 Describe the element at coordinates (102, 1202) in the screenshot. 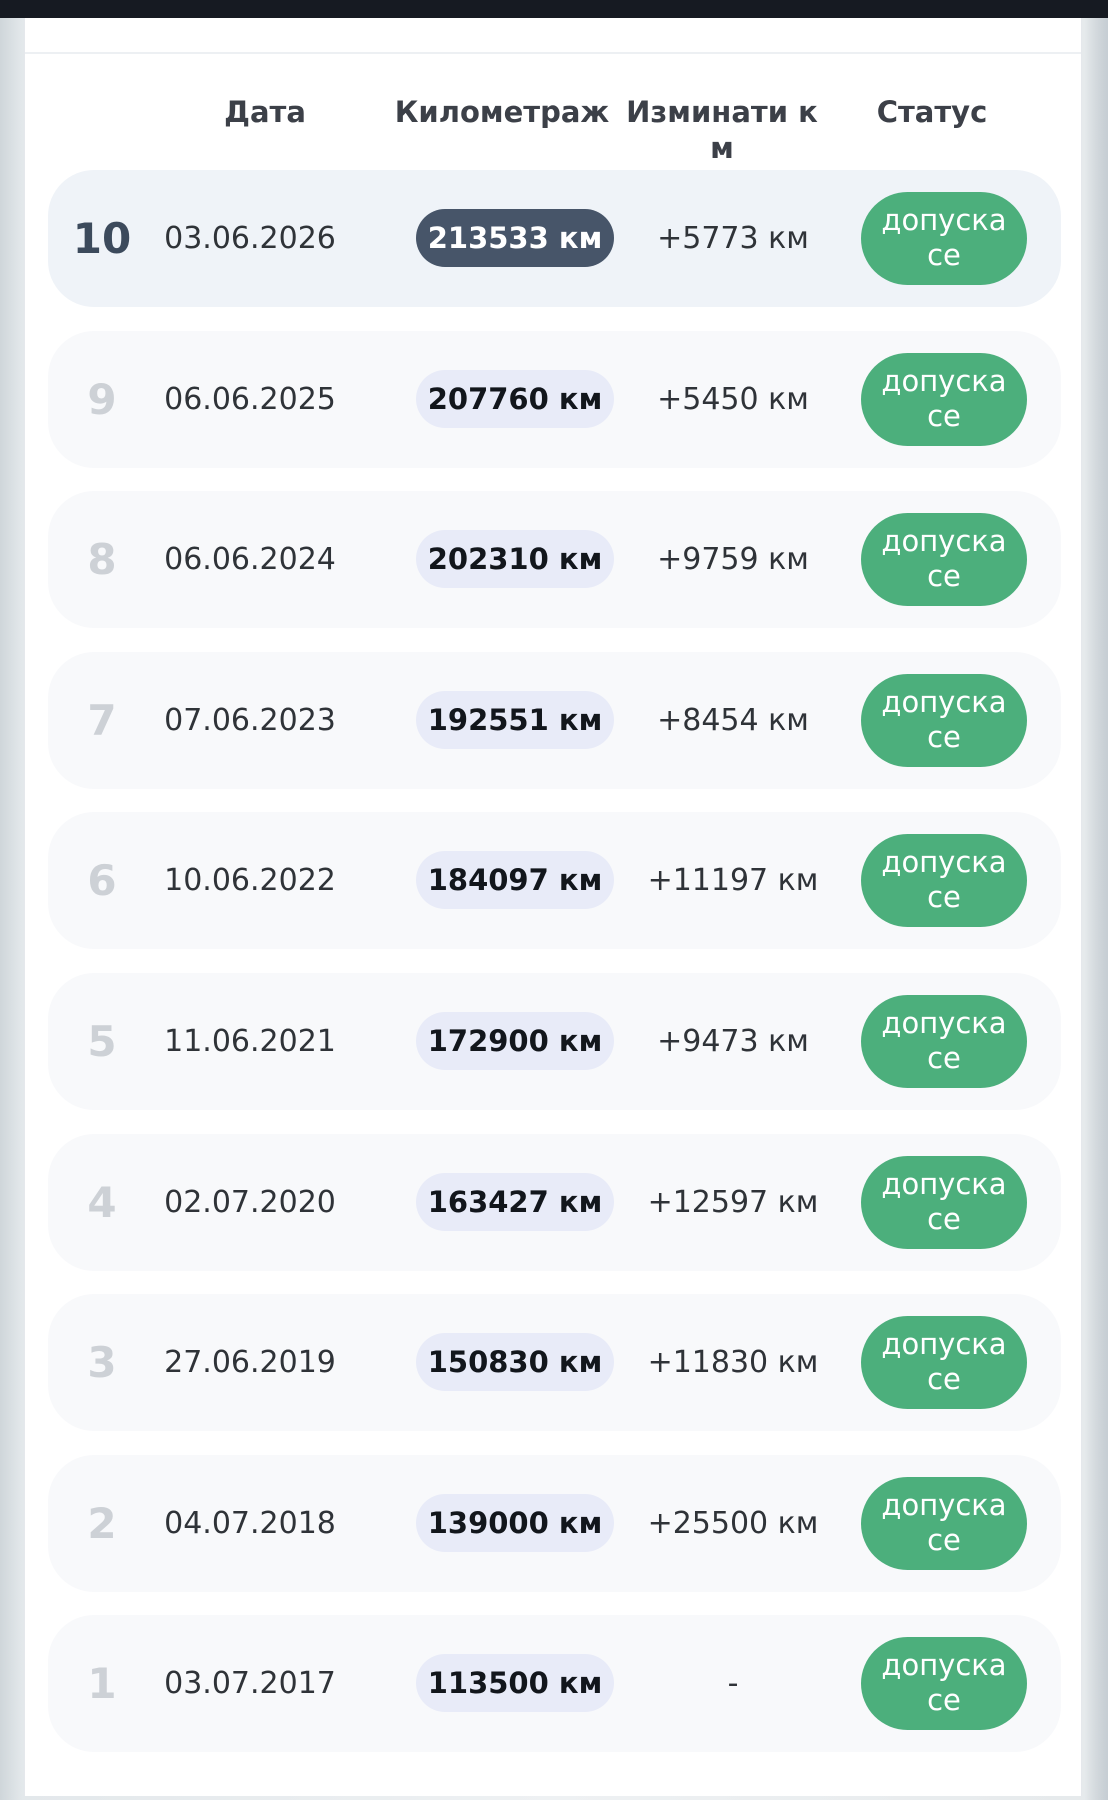

I see `row-index: 4` at that location.